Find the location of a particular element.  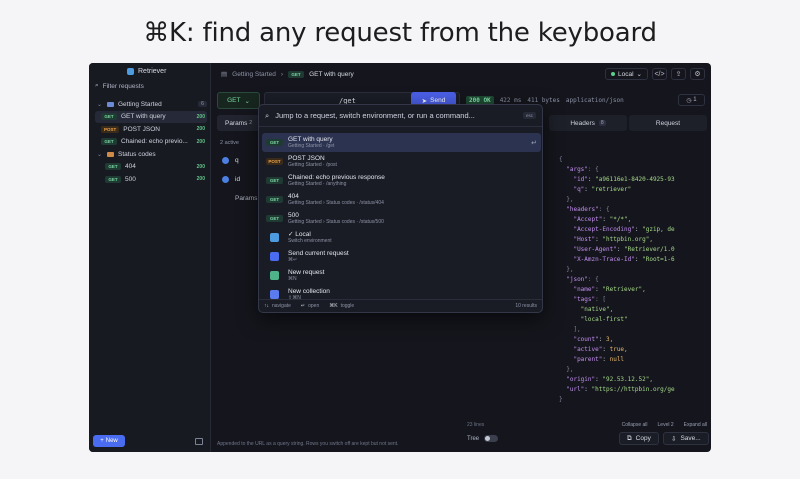

tab-label: Request is located at coordinates (668, 123).